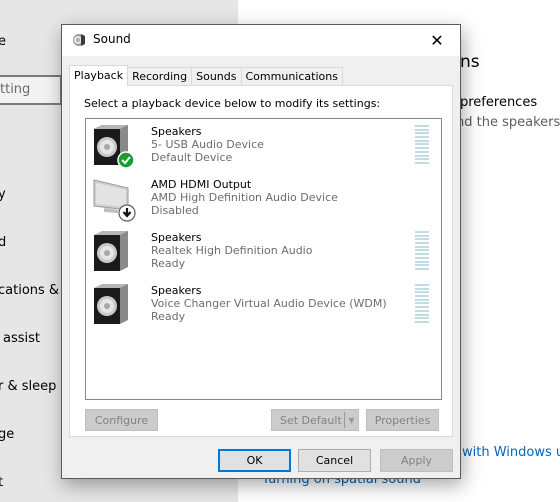 This screenshot has height=502, width=560. Describe the element at coordinates (207, 144) in the screenshot. I see `device-description: 5- USB Audio Device` at that location.